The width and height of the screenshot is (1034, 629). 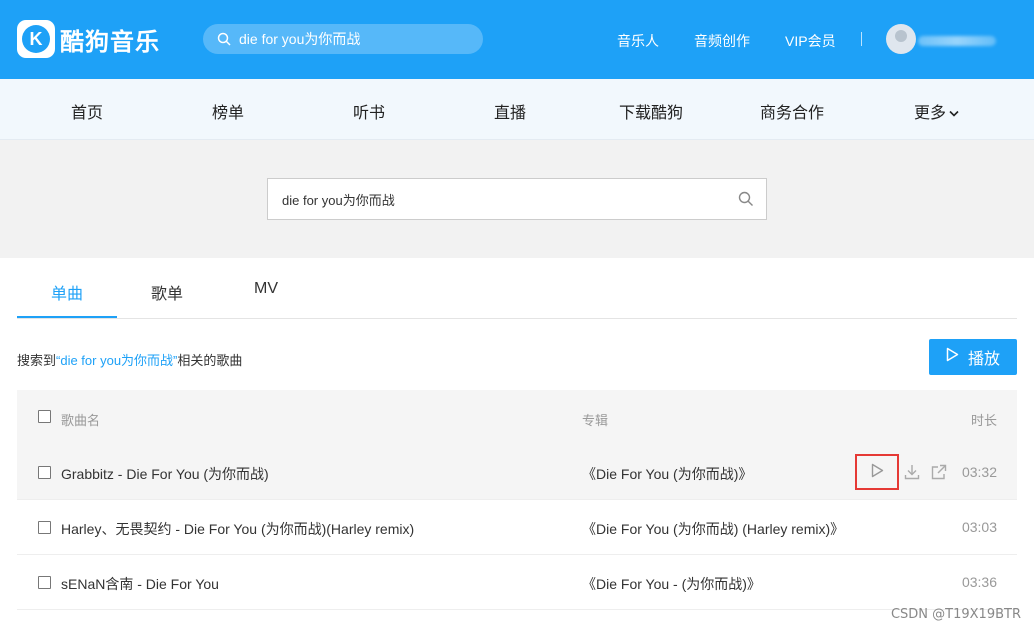 I want to click on row-play-button, so click(x=877, y=472).